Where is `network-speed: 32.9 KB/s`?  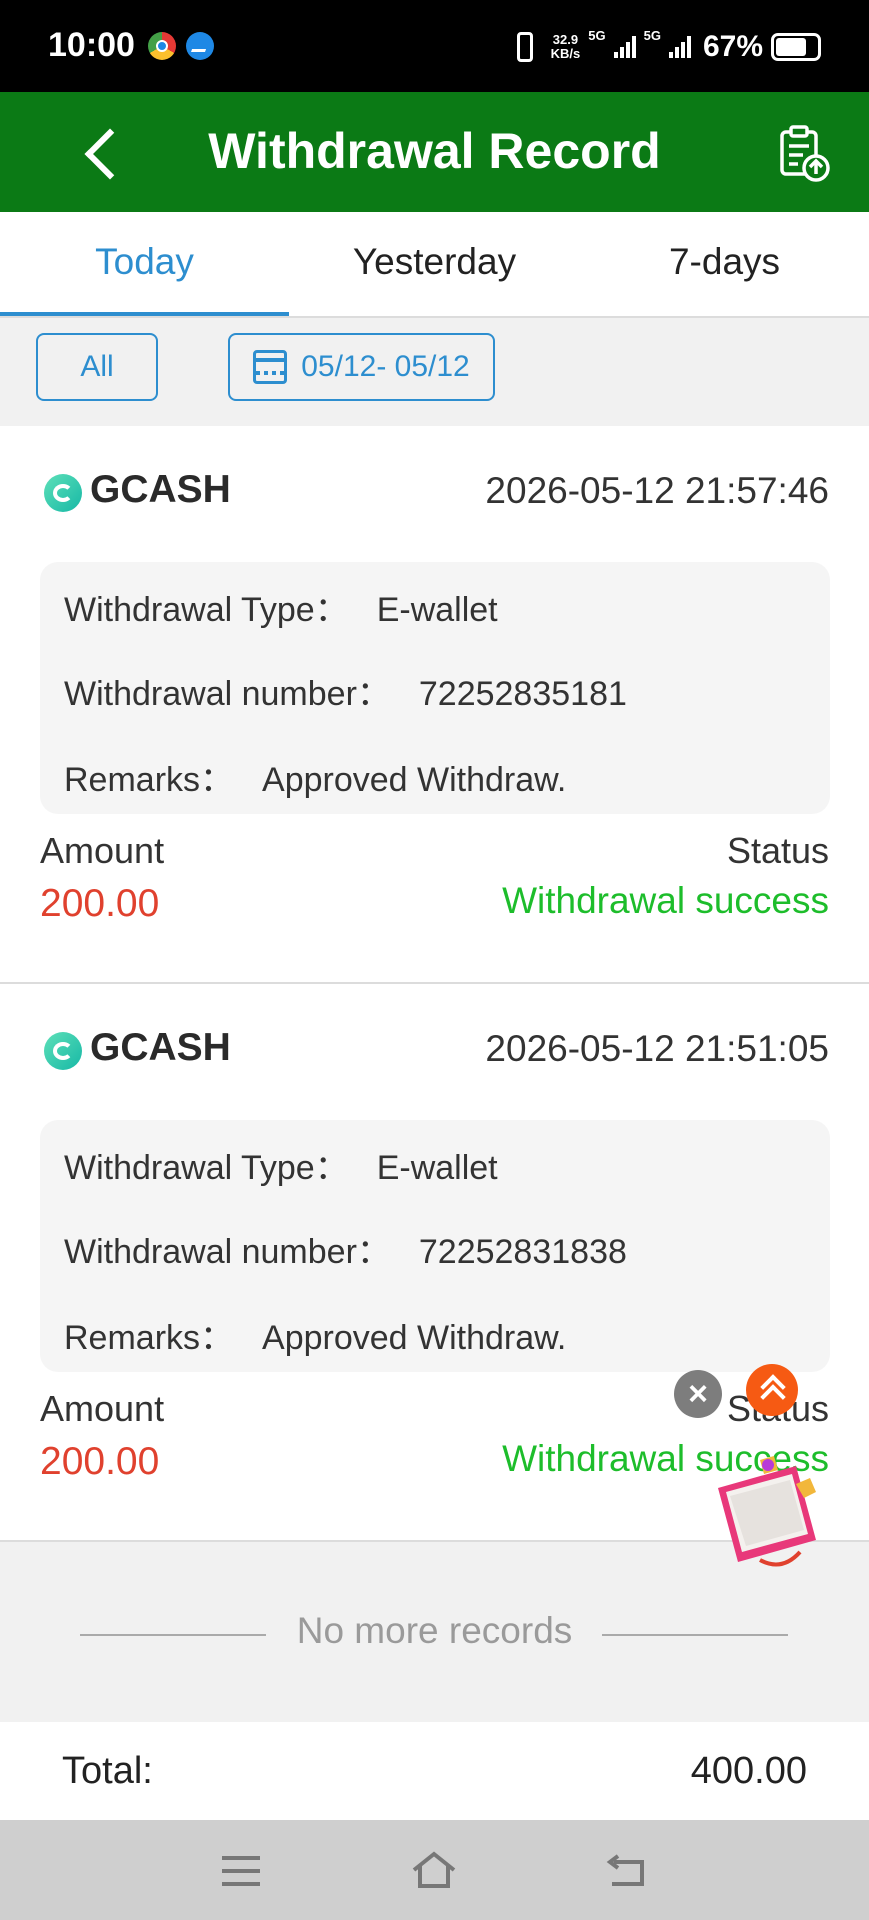 network-speed: 32.9 KB/s is located at coordinates (565, 46).